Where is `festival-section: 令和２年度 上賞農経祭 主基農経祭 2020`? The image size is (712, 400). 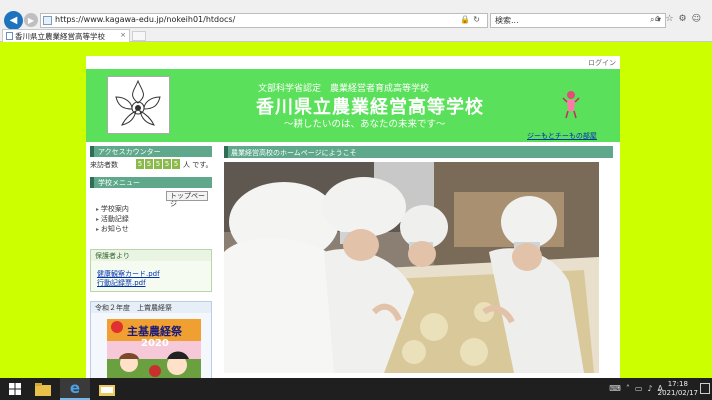
festival-section: 令和２年度 上賞農経祭 主基農経祭 2020 is located at coordinates (151, 341).